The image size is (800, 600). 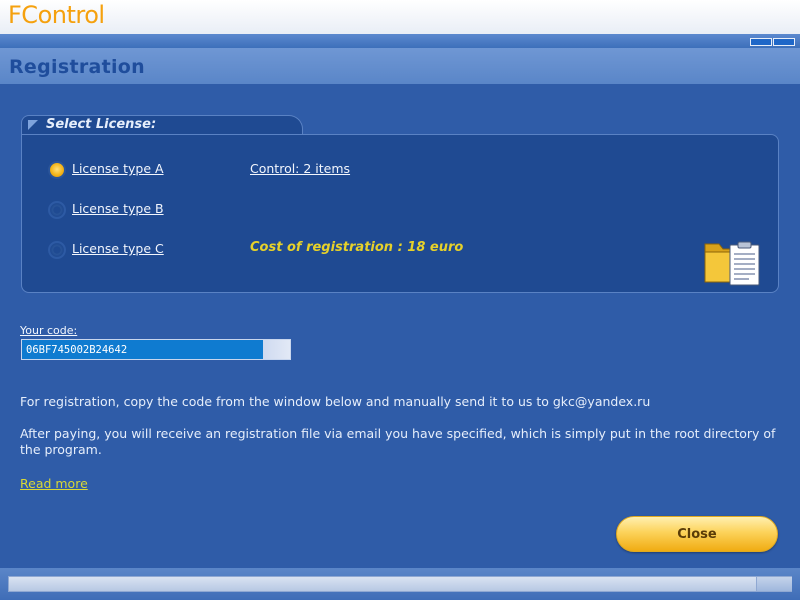 I want to click on license-b-radio, so click(x=57, y=210).